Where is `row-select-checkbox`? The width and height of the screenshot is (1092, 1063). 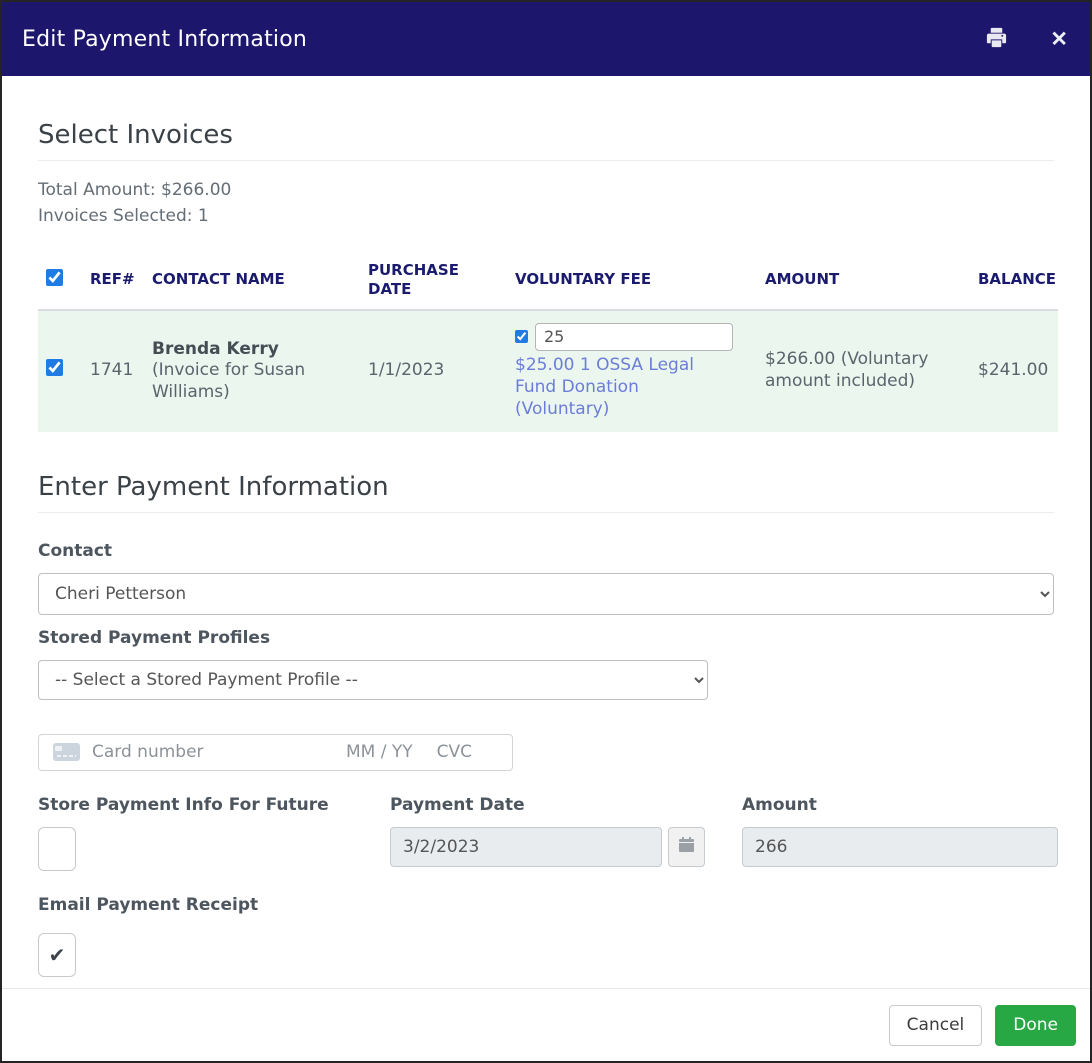
row-select-checkbox is located at coordinates (54, 368).